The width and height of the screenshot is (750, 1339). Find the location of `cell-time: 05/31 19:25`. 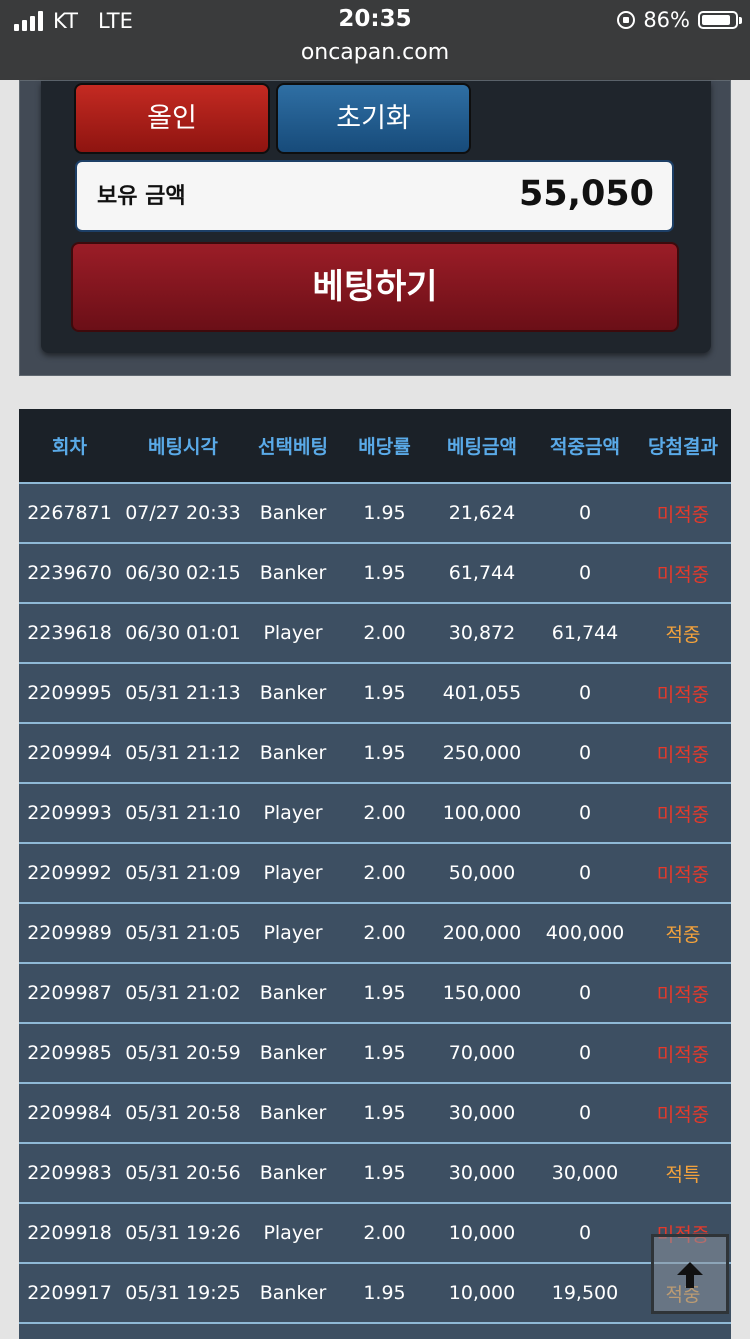

cell-time: 05/31 19:25 is located at coordinates (183, 1293).